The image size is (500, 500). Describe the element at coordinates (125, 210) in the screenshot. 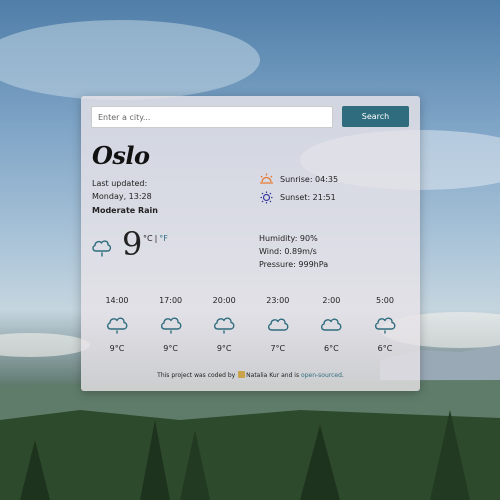

I see `weather-description: Moderate Rain` at that location.